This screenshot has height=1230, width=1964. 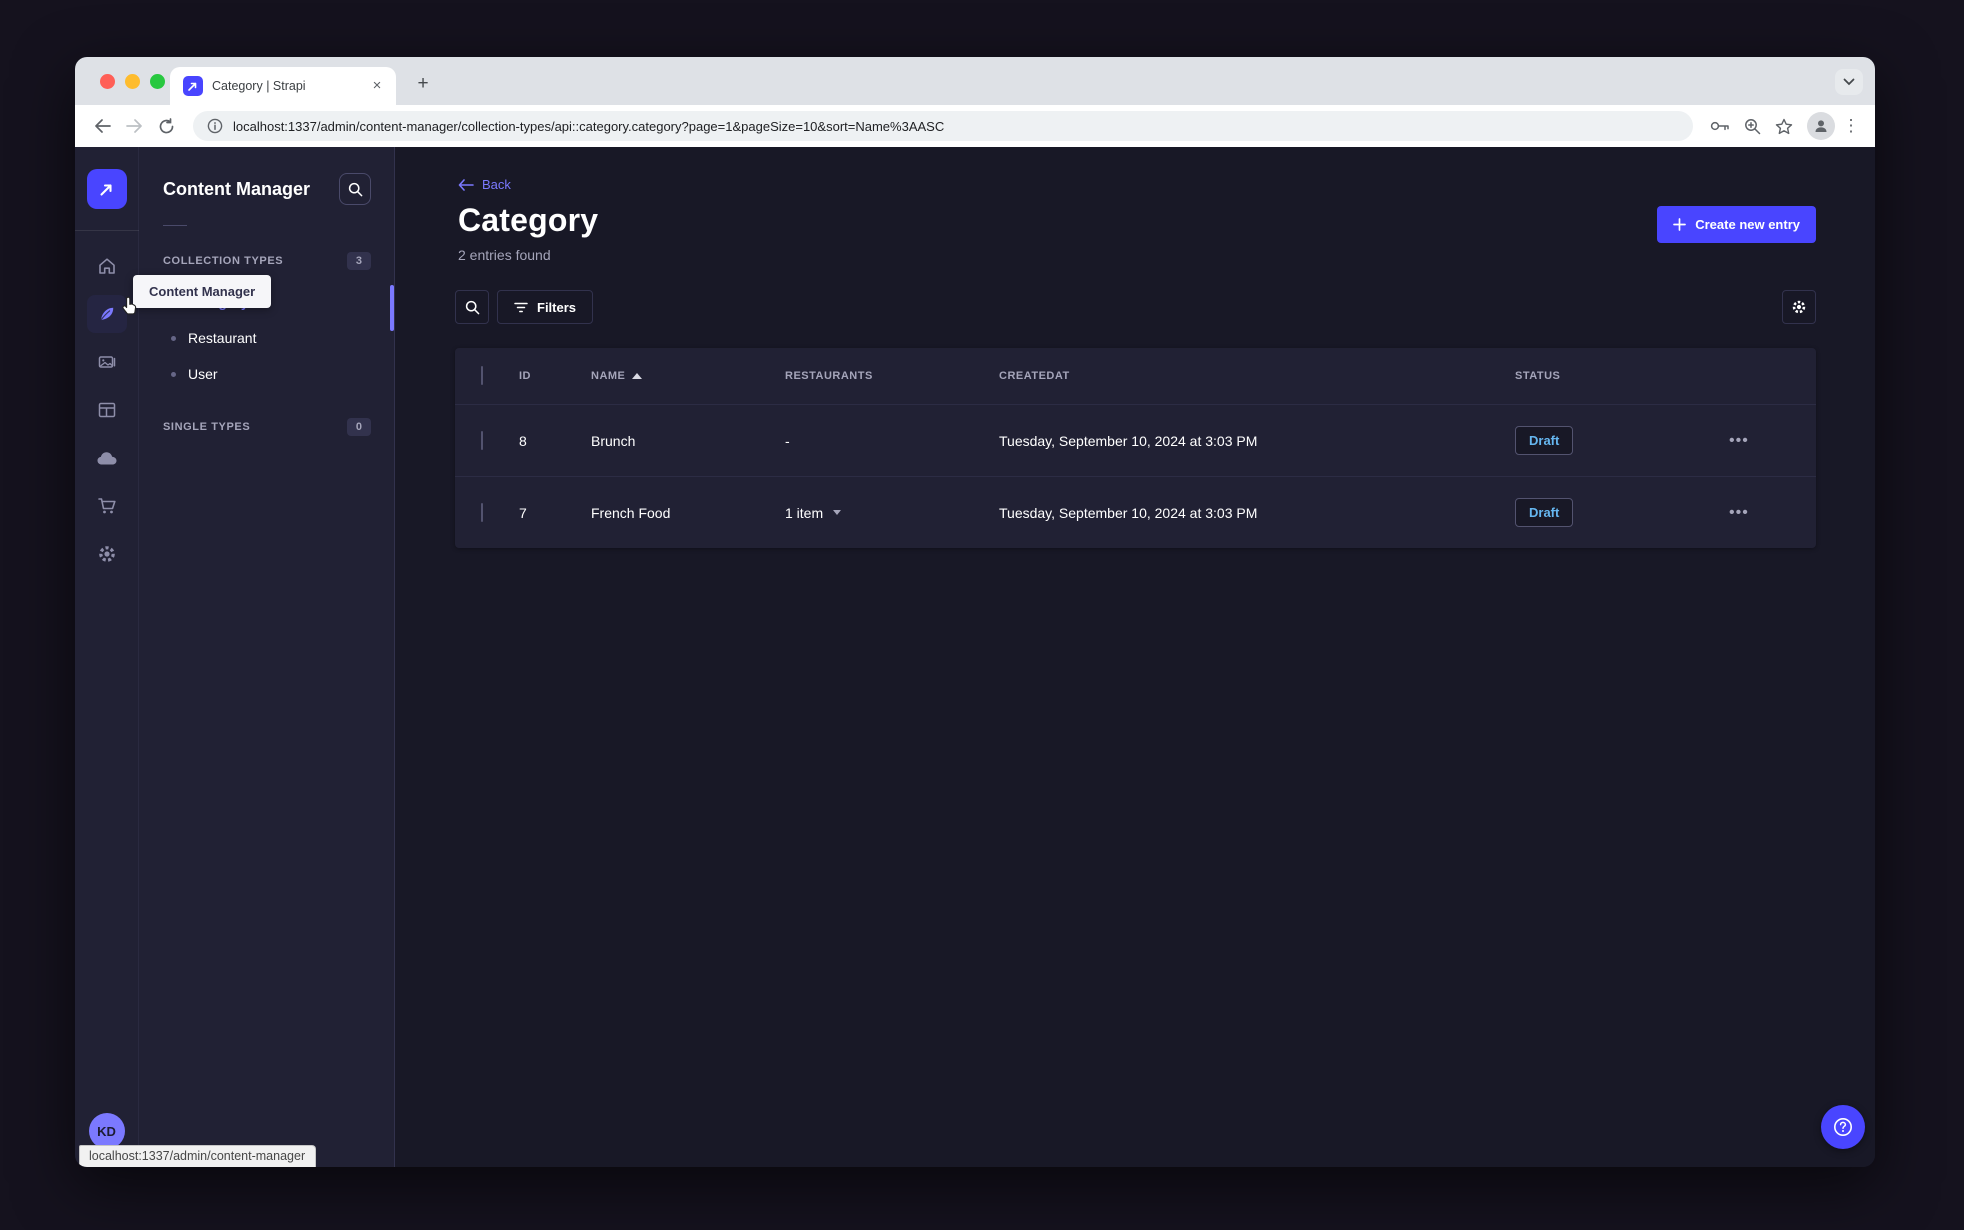 What do you see at coordinates (223, 261) in the screenshot?
I see `collection-types-label: COLLECTION TYPES` at bounding box center [223, 261].